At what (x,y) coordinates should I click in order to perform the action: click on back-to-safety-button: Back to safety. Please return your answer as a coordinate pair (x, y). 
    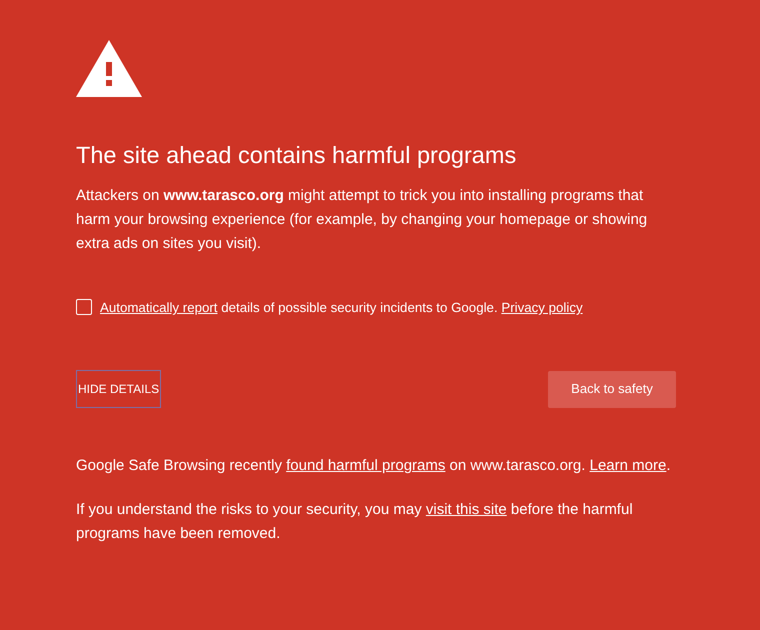
    Looking at the image, I should click on (612, 389).